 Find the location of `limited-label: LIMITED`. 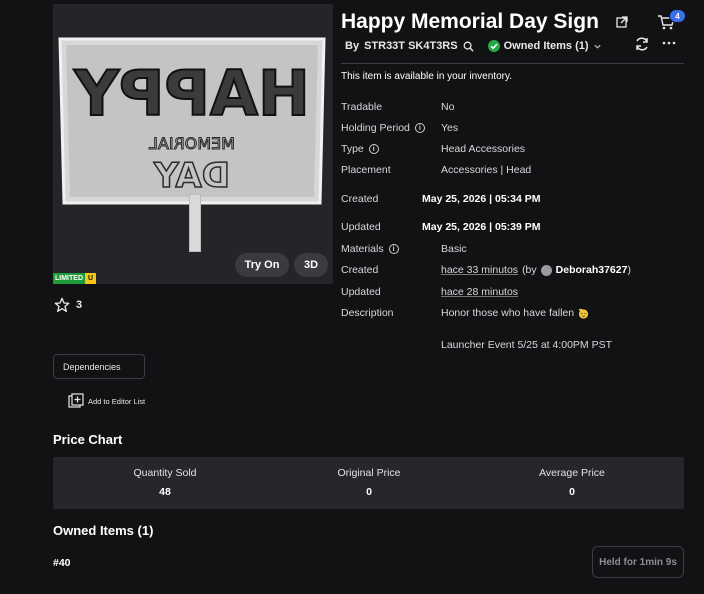

limited-label: LIMITED is located at coordinates (69, 278).